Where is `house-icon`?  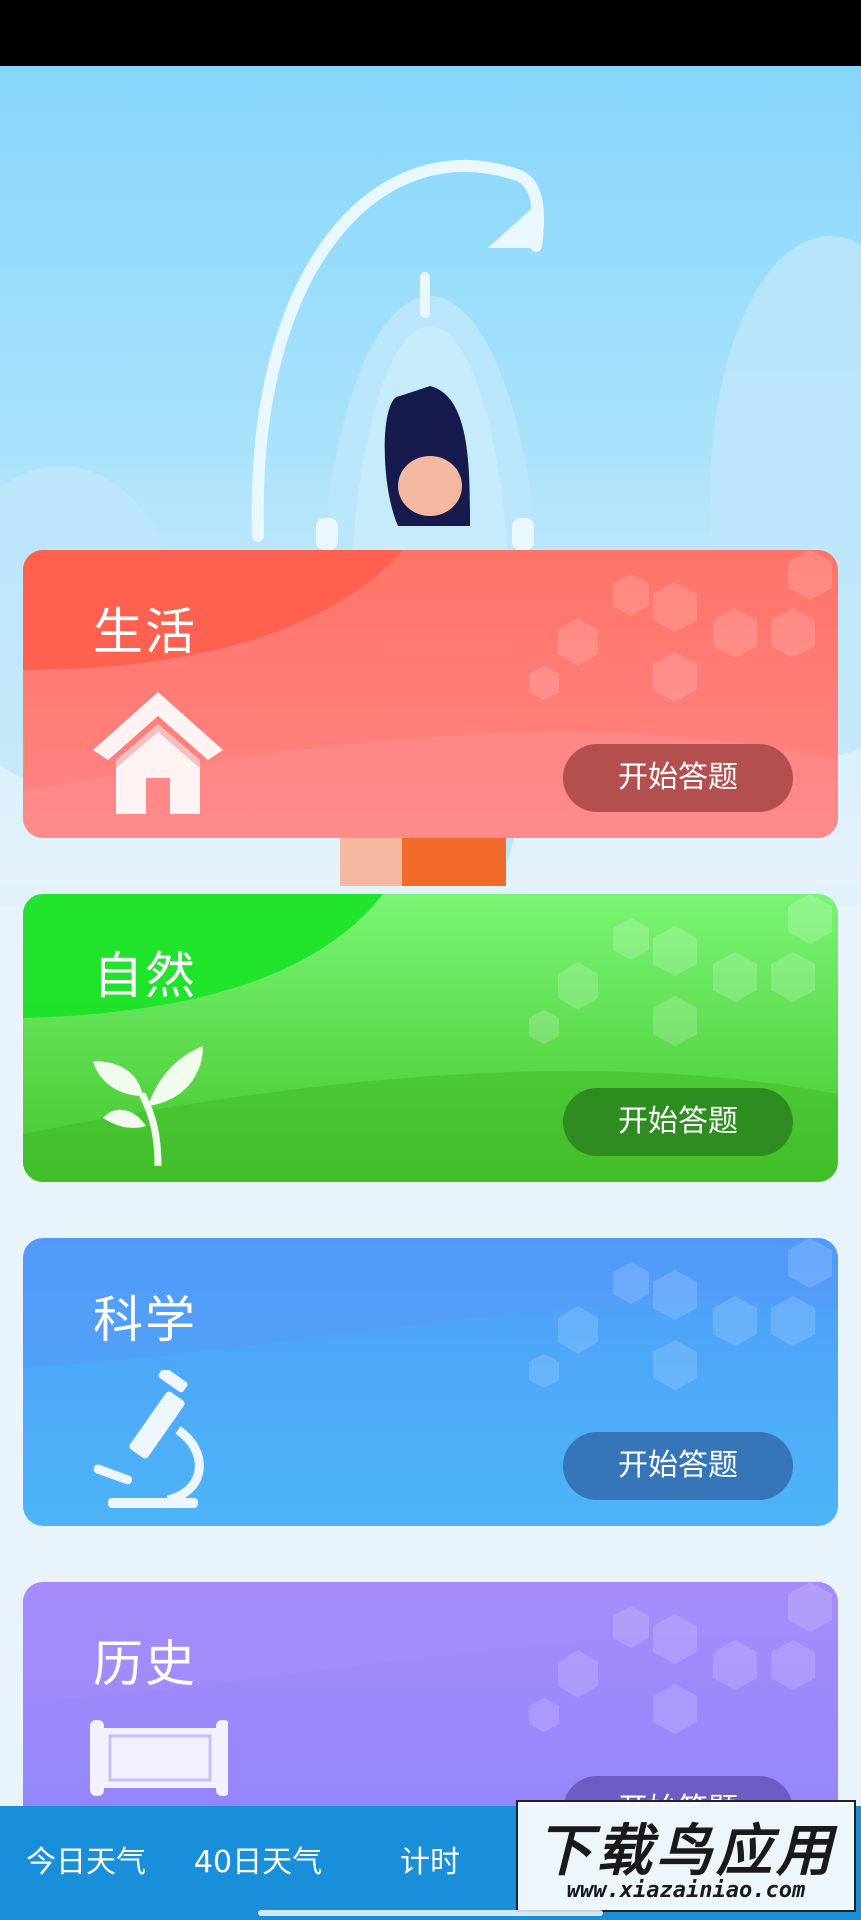 house-icon is located at coordinates (158, 753).